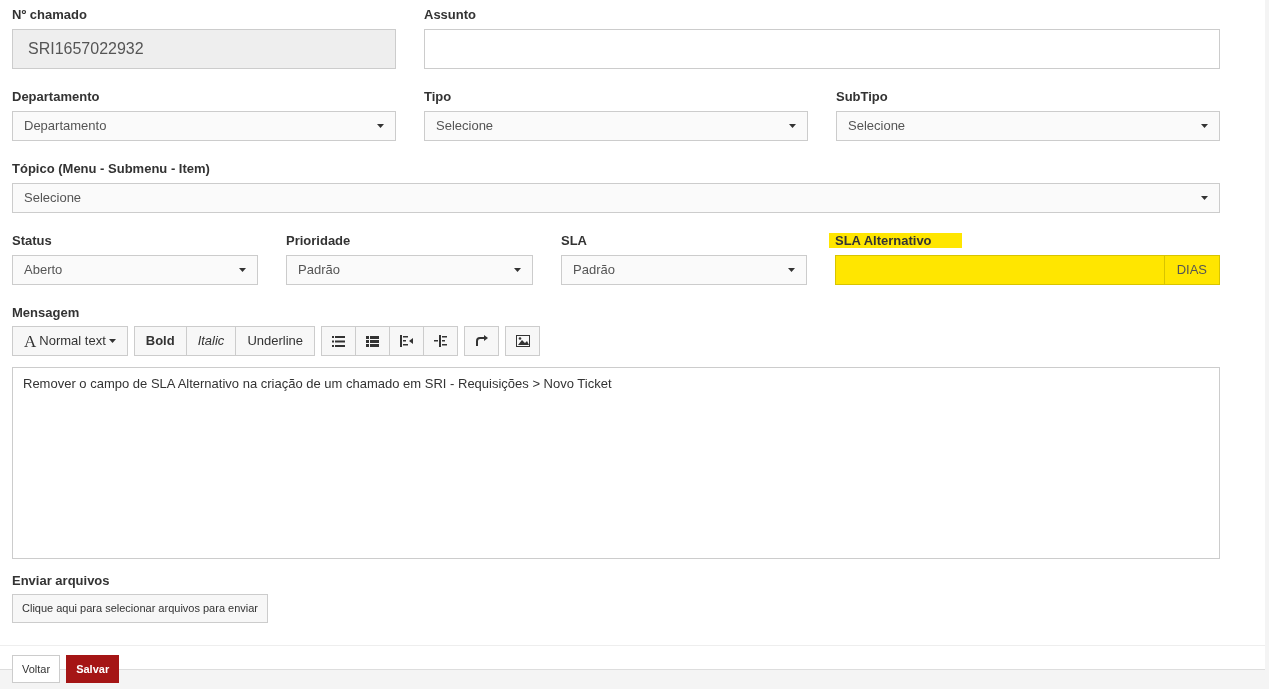 The width and height of the screenshot is (1269, 689). What do you see at coordinates (895, 240) in the screenshot?
I see `field-label: SLA Alternativo` at bounding box center [895, 240].